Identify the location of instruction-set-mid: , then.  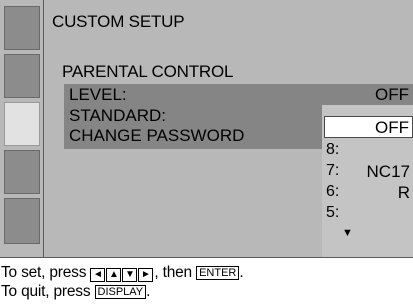
(173, 272).